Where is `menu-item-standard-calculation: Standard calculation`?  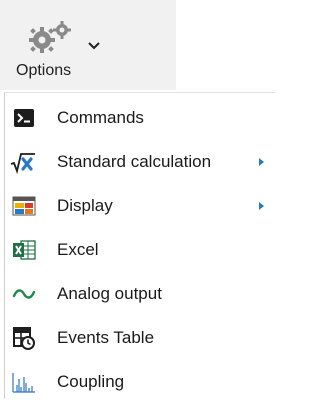
menu-item-standard-calculation: Standard calculation is located at coordinates (139, 162).